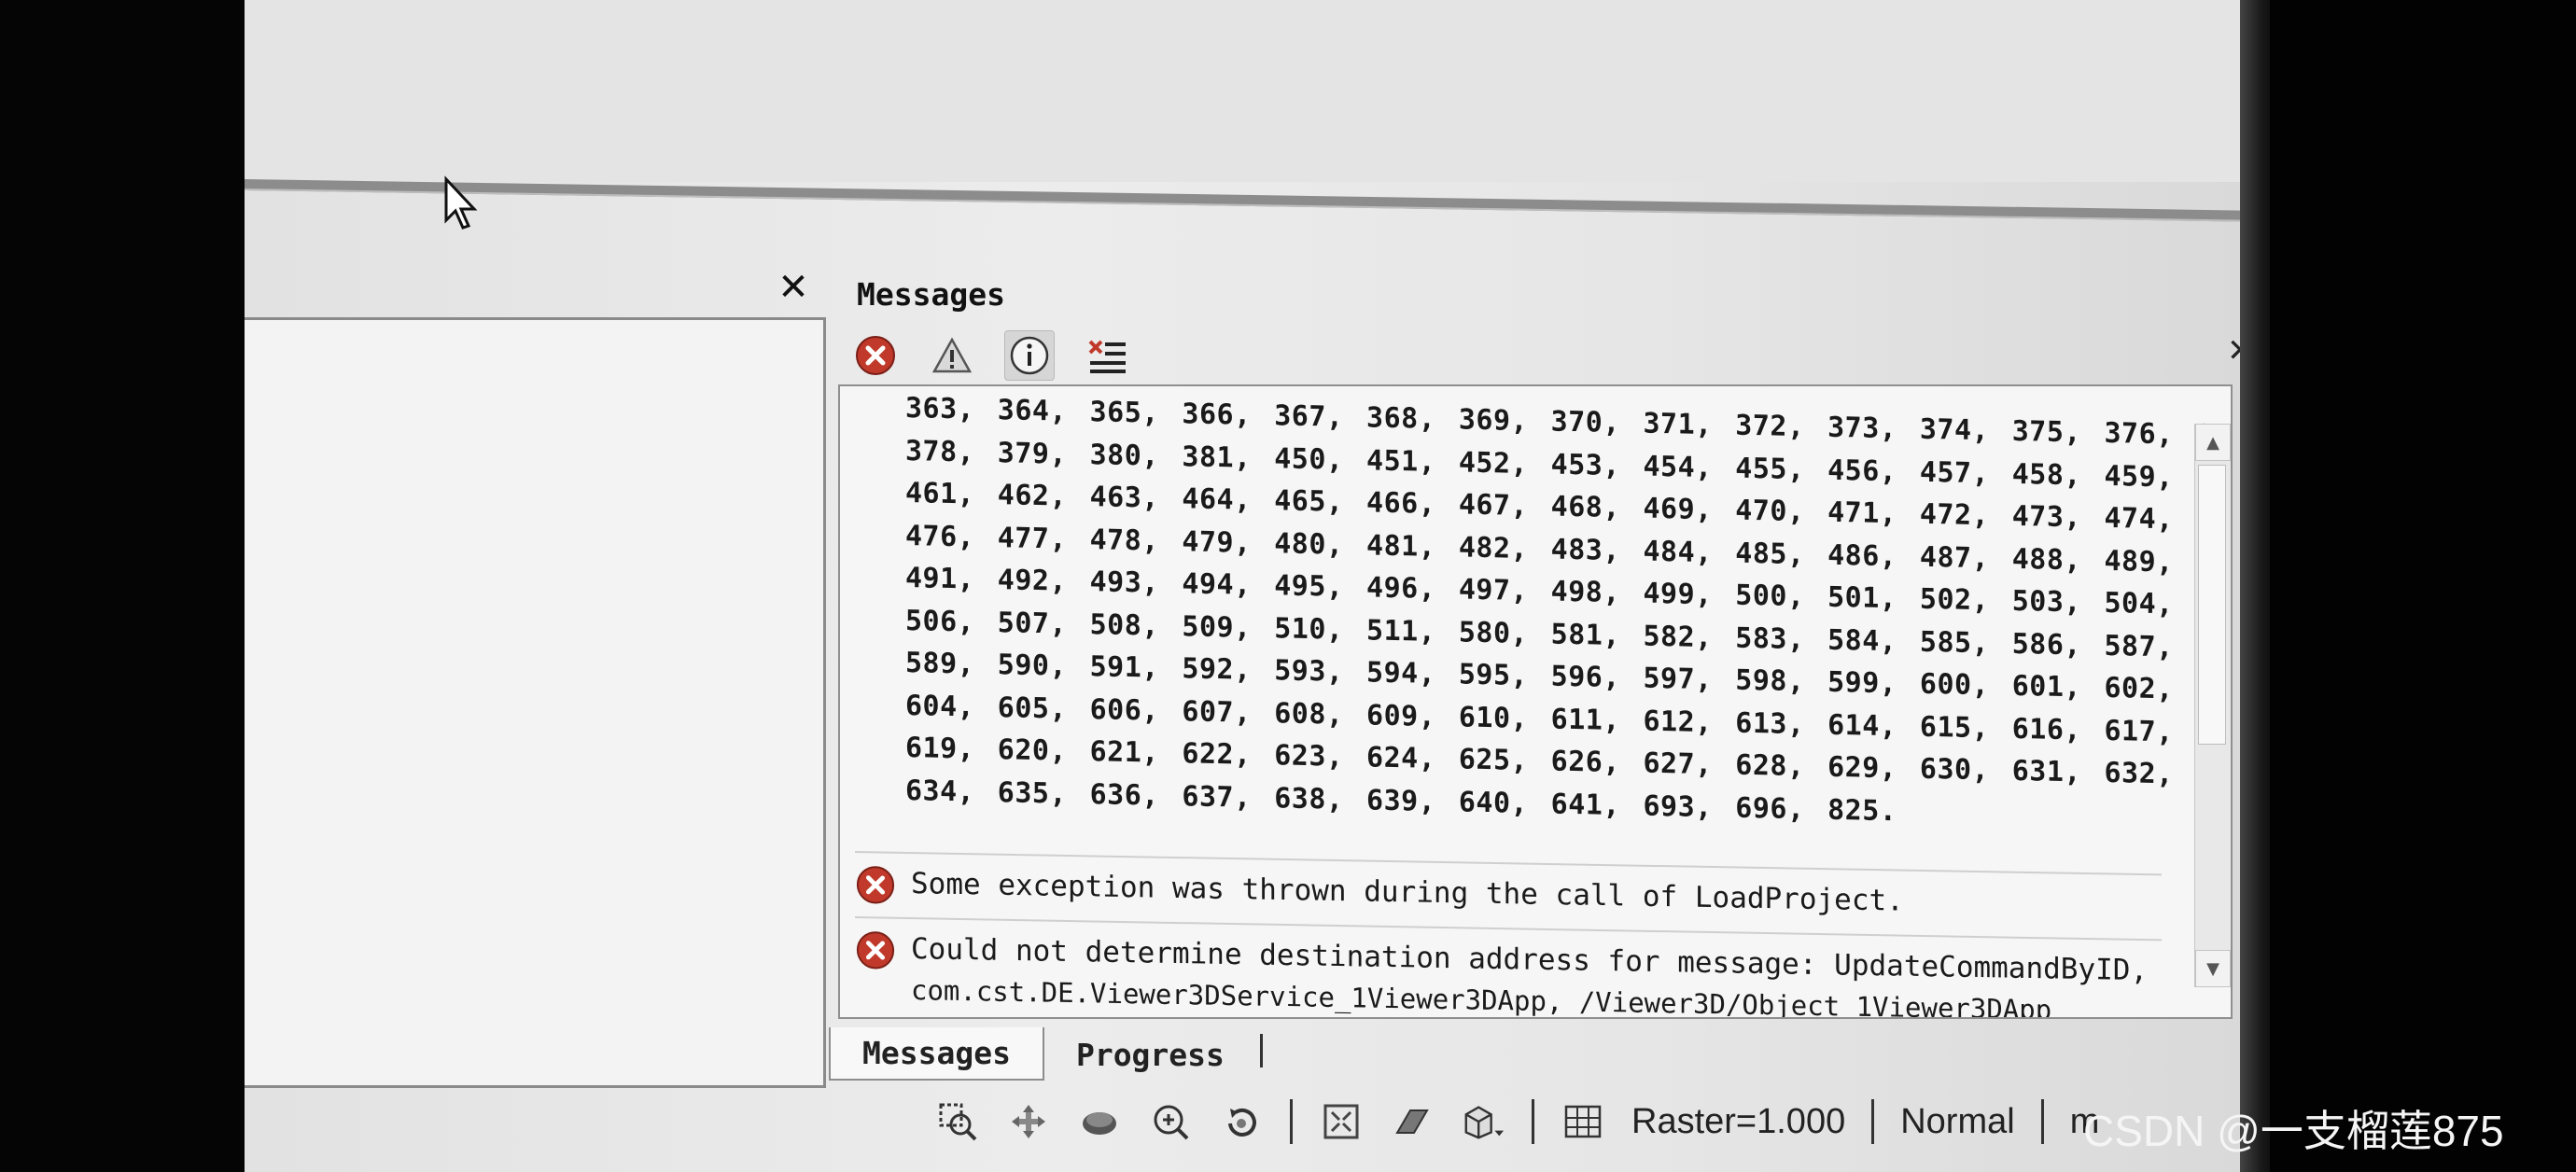 This screenshot has height=1172, width=2576. What do you see at coordinates (1957, 1122) in the screenshot?
I see `view-mode: Normal` at bounding box center [1957, 1122].